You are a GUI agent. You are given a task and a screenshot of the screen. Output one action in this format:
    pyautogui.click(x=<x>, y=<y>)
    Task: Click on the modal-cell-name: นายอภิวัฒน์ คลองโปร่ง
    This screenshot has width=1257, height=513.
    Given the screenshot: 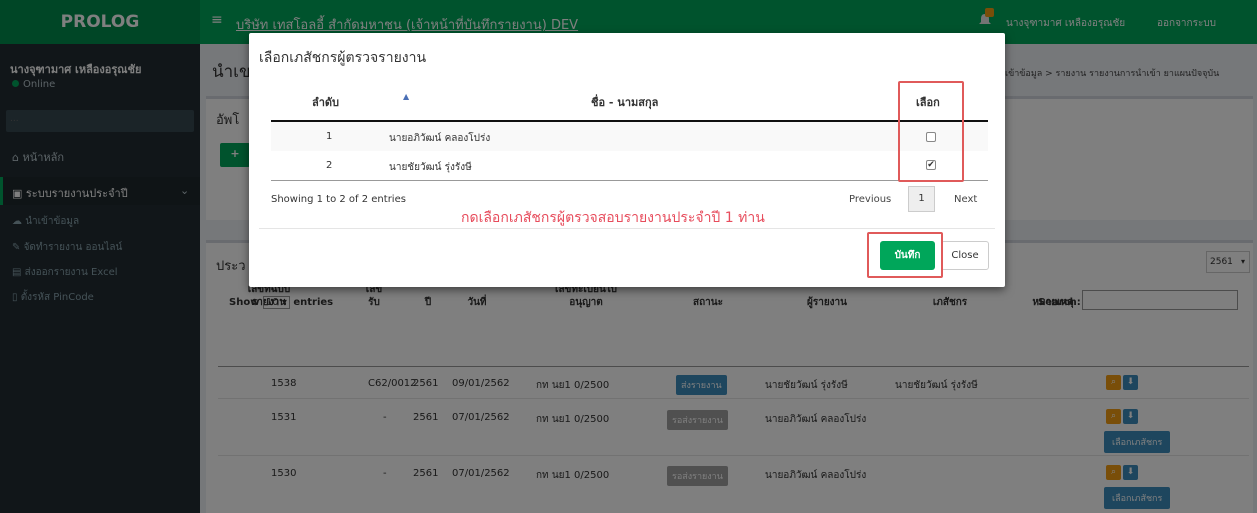 What is the action you would take?
    pyautogui.click(x=440, y=138)
    